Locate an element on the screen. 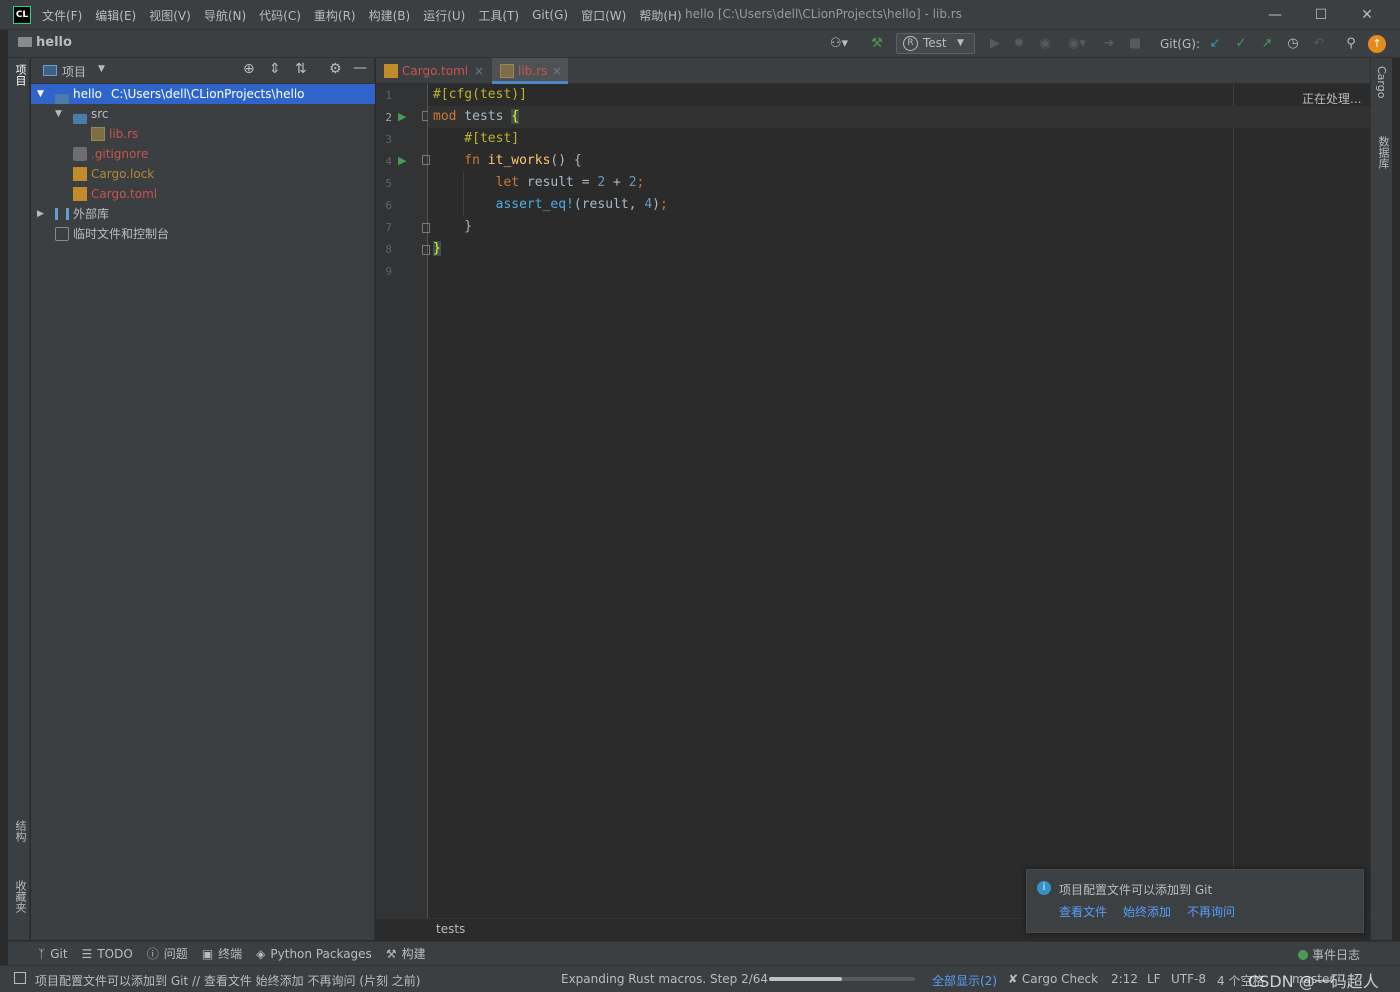 This screenshot has width=1400, height=992. project-tool-button: 项目 is located at coordinates (20, 75).